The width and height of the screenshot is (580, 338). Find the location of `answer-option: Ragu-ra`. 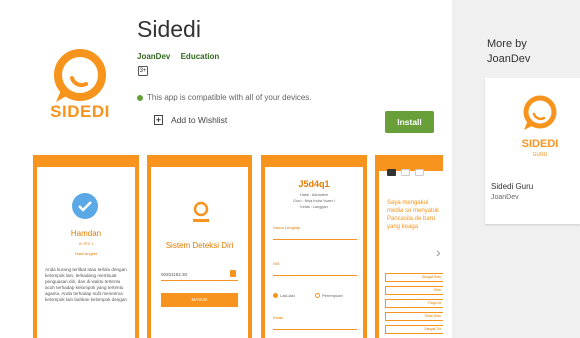

answer-option: Ragu-ra is located at coordinates (414, 303).